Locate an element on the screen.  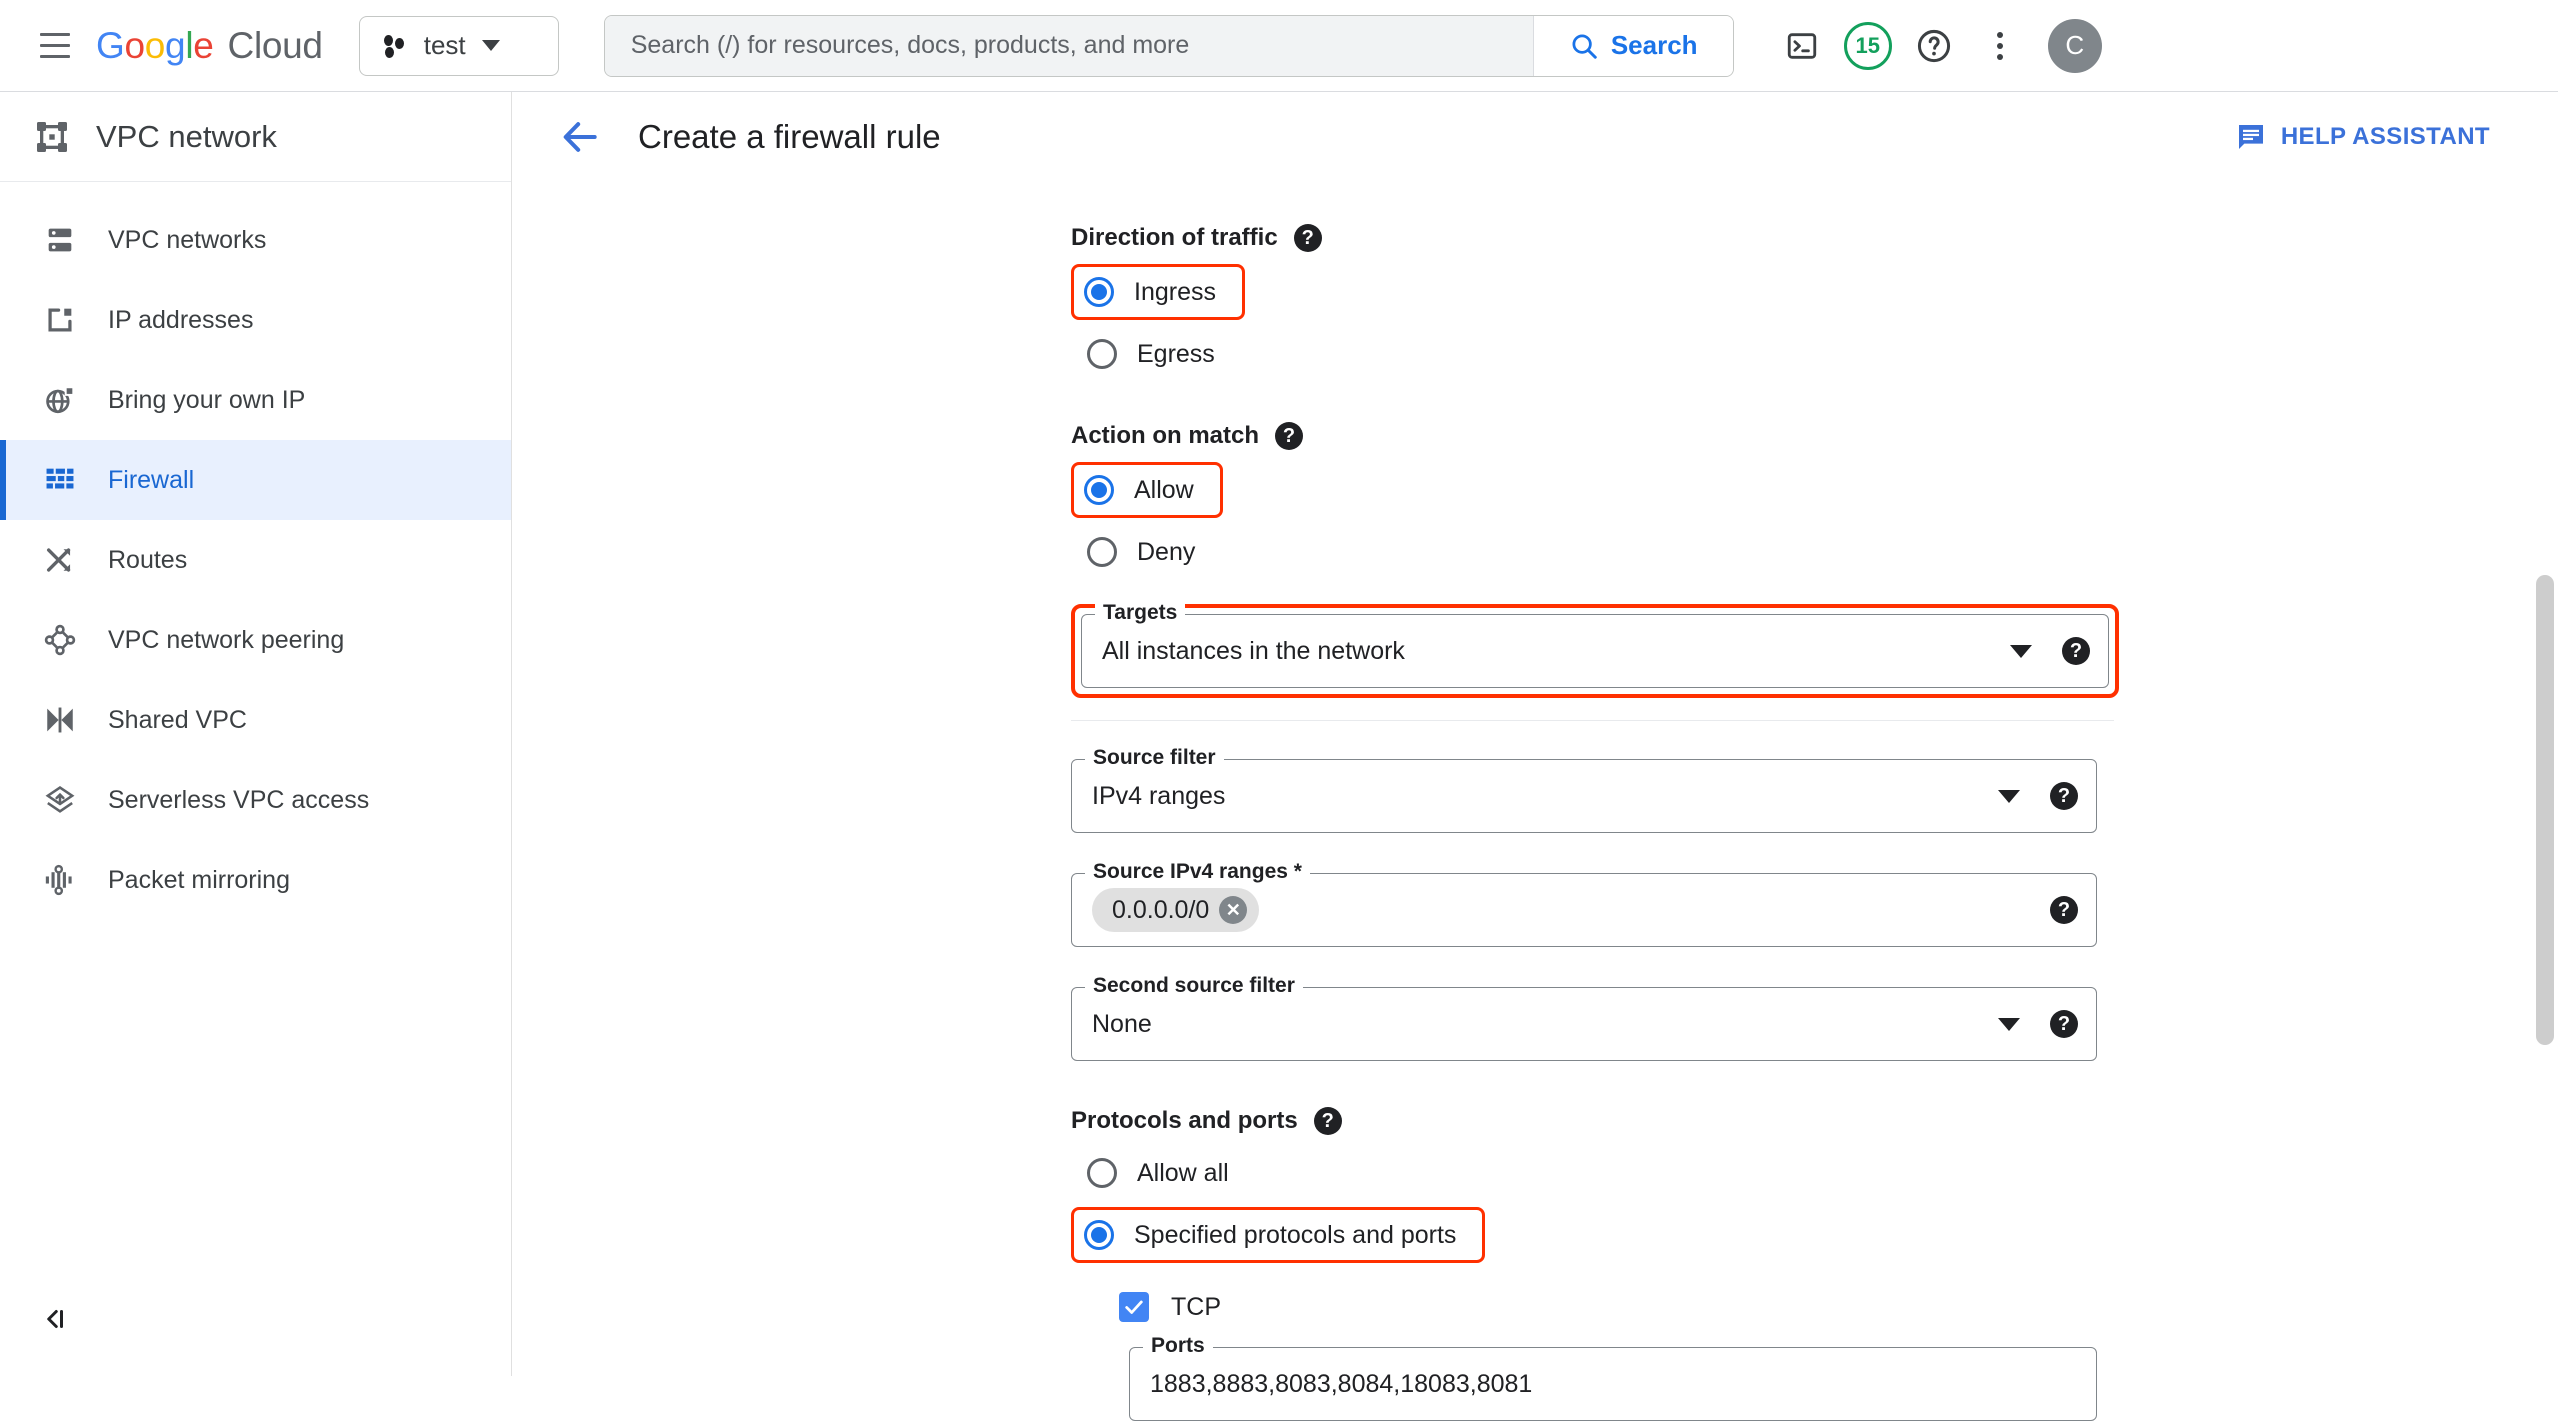
sidebar-nav: VPC networks IP addresses Bring your is located at coordinates (255, 551).